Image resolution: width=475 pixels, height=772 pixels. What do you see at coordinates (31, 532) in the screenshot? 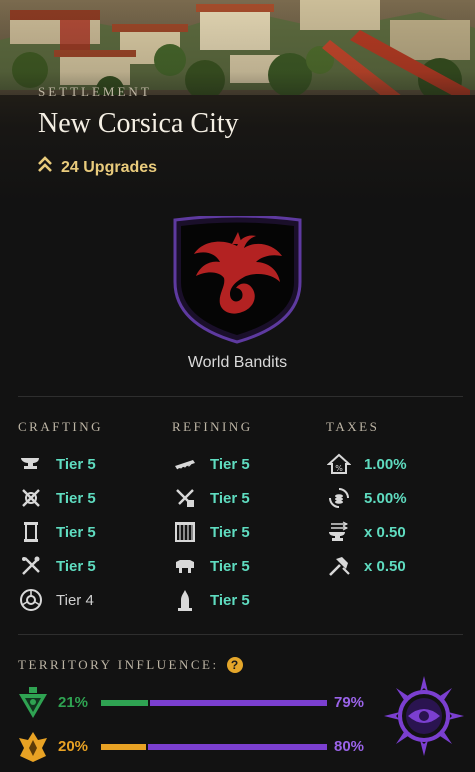
I see `scroll-icon` at bounding box center [31, 532].